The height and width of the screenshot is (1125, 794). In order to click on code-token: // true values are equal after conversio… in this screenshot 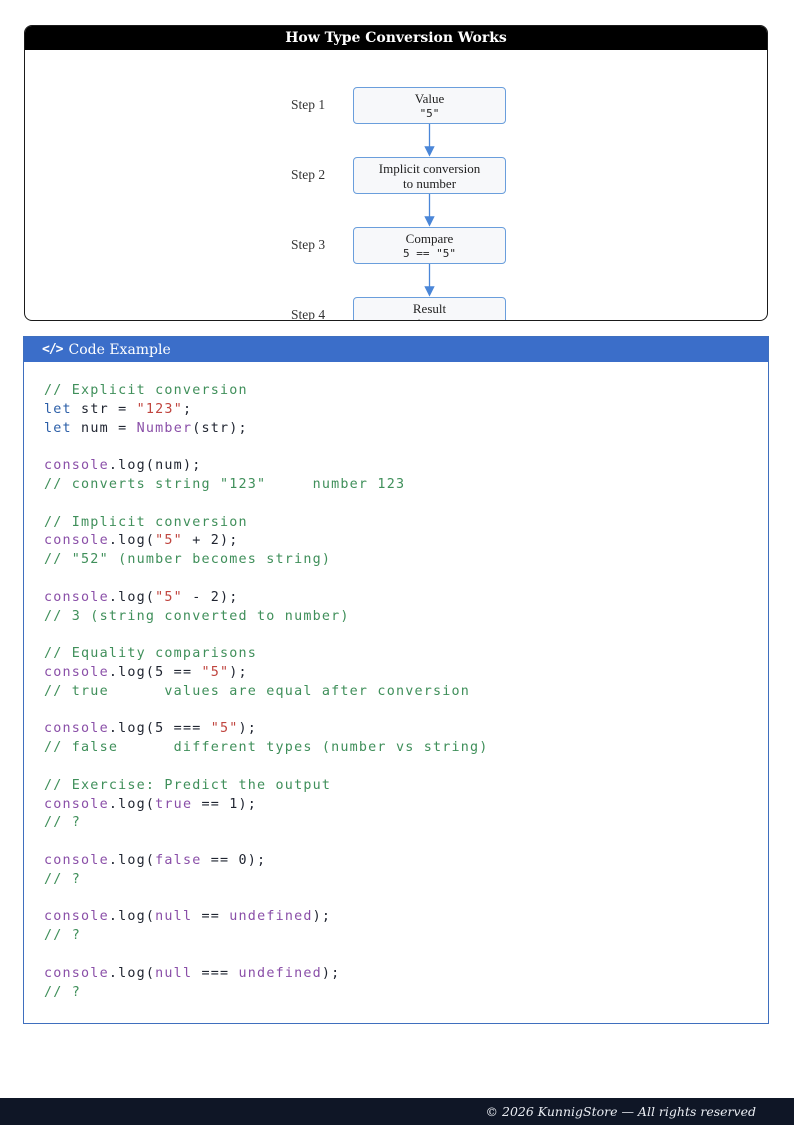, I will do `click(257, 691)`.